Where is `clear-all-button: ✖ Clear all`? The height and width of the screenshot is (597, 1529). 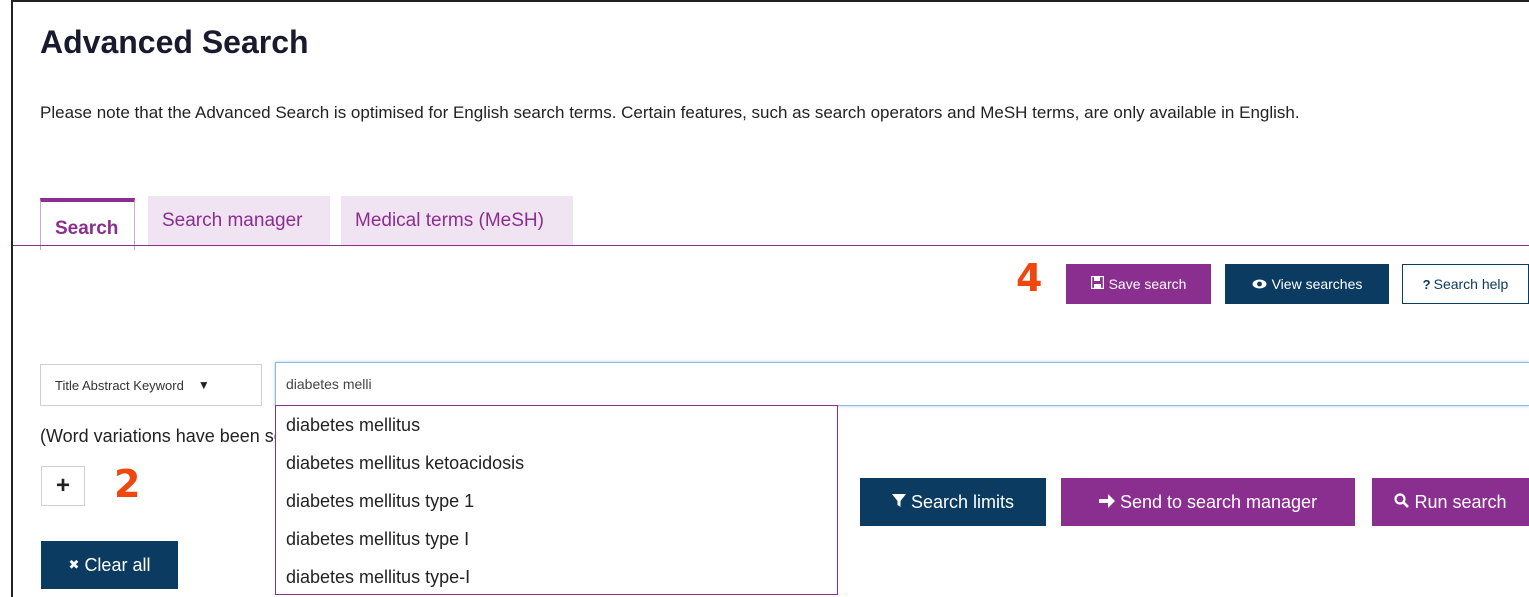 clear-all-button: ✖ Clear all is located at coordinates (109, 565).